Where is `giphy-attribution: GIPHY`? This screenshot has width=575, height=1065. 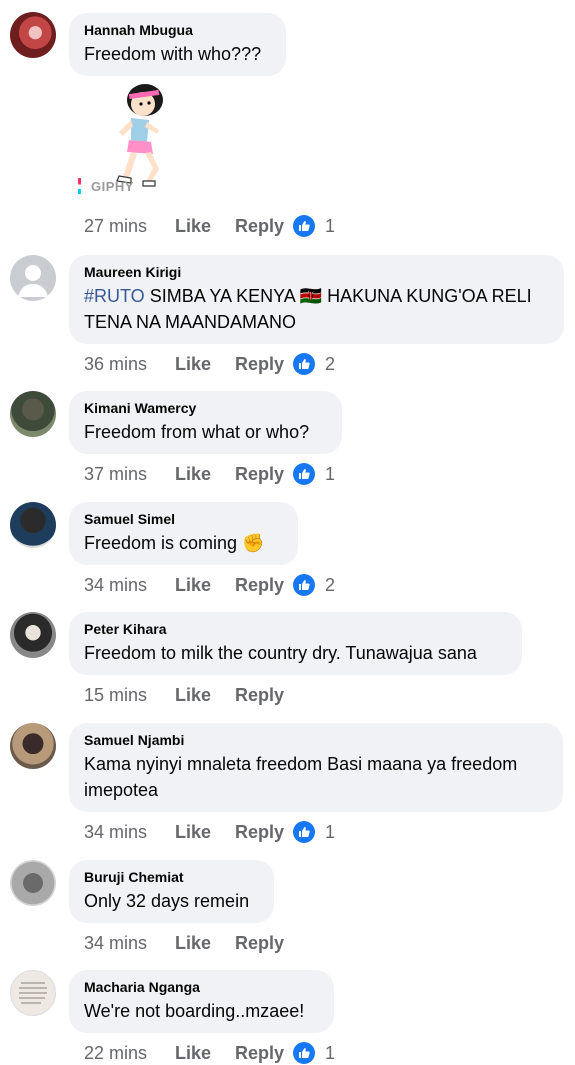
giphy-attribution: GIPHY is located at coordinates (106, 186).